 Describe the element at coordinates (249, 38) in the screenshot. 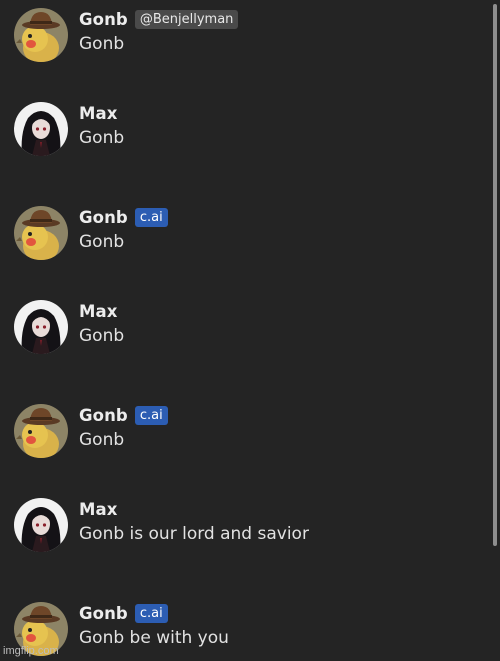

I see `message-item: Gonb @Benjellyman Gonb` at that location.